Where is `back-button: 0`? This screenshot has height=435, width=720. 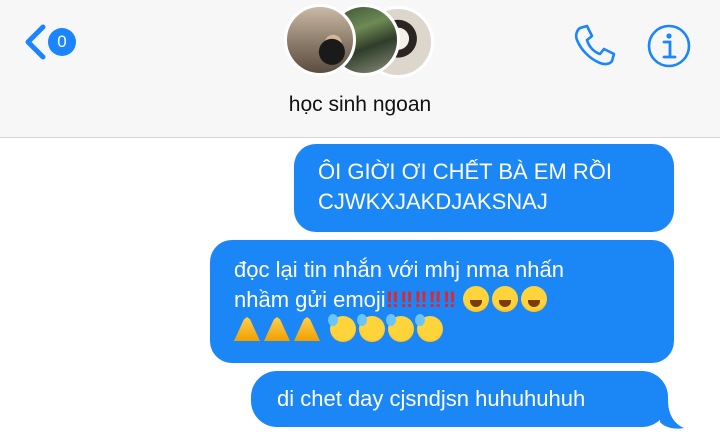 back-button: 0 is located at coordinates (56, 42).